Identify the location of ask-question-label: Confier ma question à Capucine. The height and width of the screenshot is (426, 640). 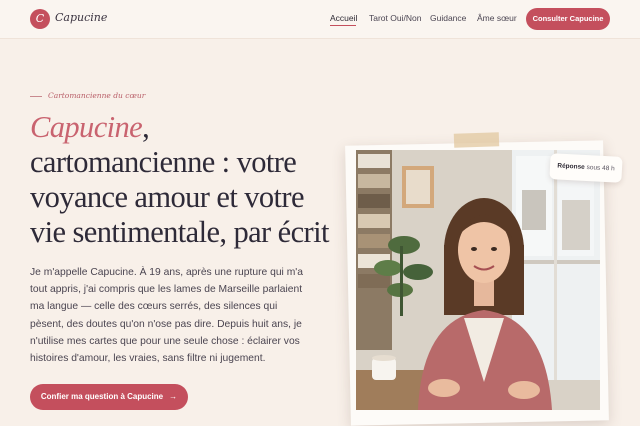
(102, 396).